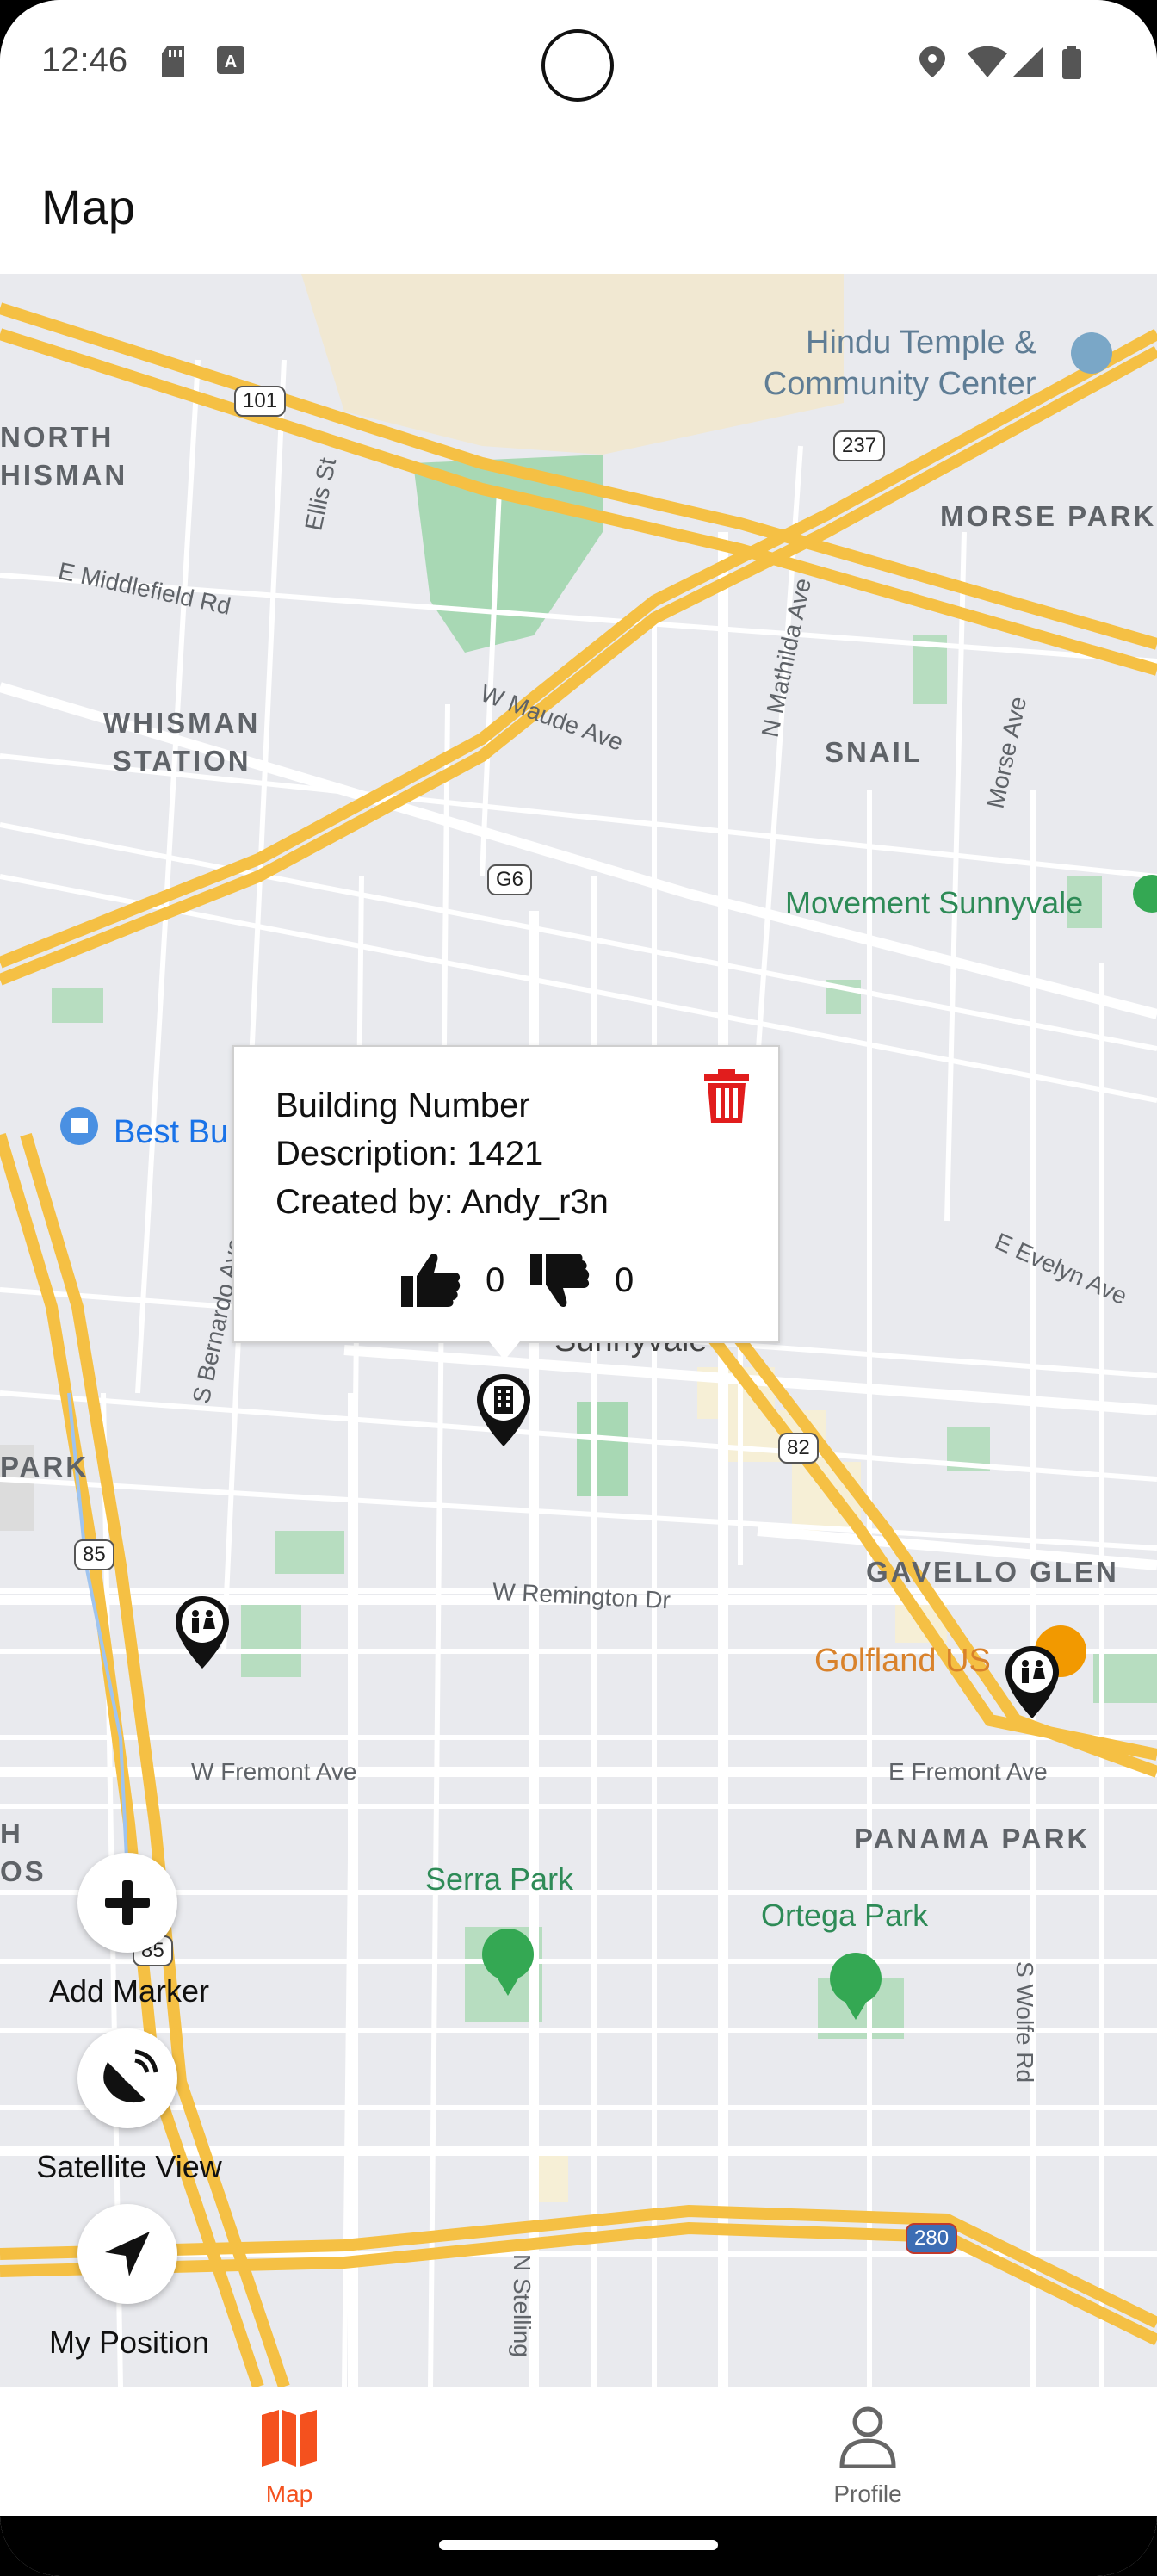  Describe the element at coordinates (57, 437) in the screenshot. I see `map-label-text: NORTH` at that location.